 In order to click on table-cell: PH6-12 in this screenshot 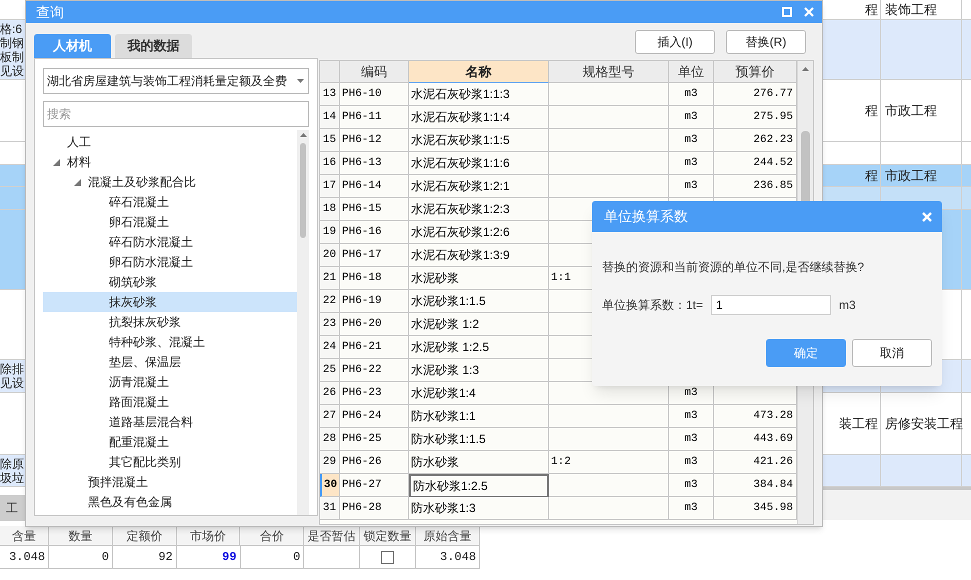, I will do `click(374, 140)`.